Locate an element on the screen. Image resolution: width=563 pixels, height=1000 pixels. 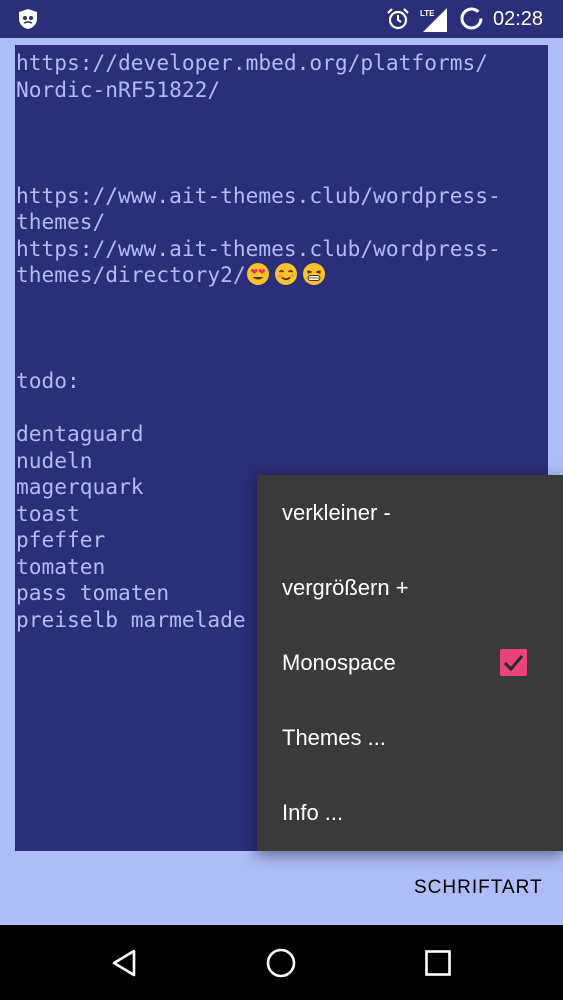
editor-line: dentaguard is located at coordinates (80, 433).